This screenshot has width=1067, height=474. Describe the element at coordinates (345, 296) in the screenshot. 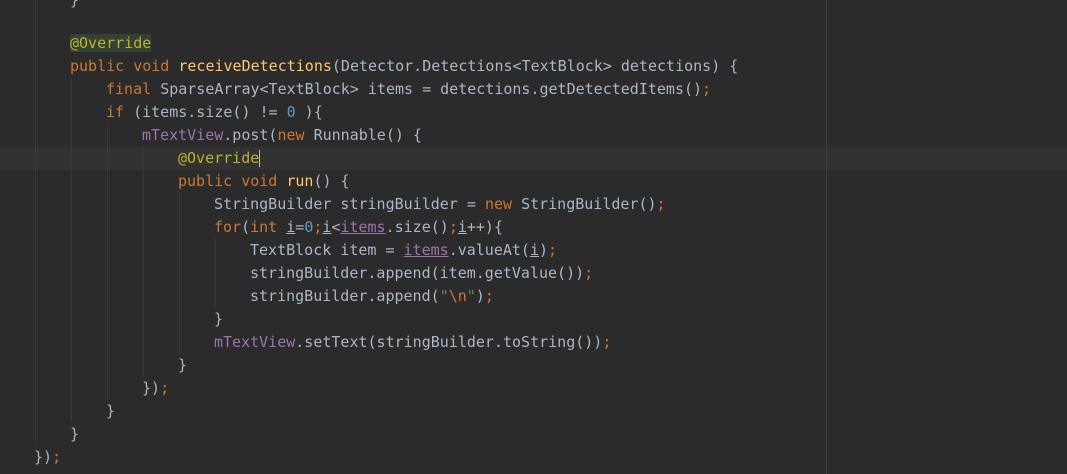

I see `code-token: stringBuilder.append(` at that location.